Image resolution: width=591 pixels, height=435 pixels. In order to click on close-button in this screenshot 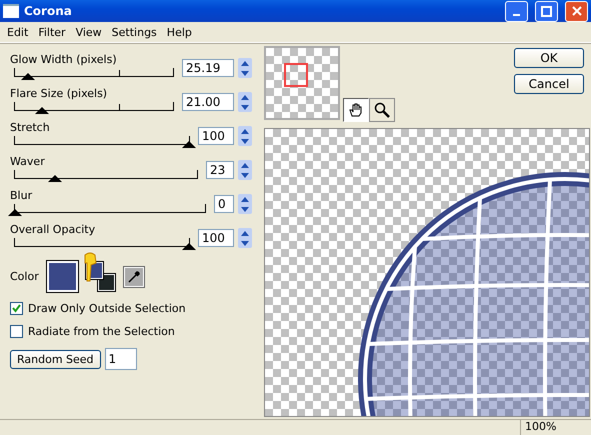, I will do `click(576, 11)`.